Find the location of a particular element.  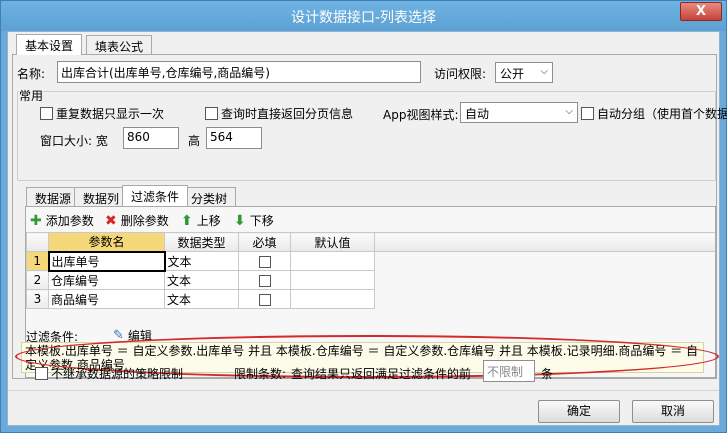

delete-param-label: 删除参数 is located at coordinates (144, 221).